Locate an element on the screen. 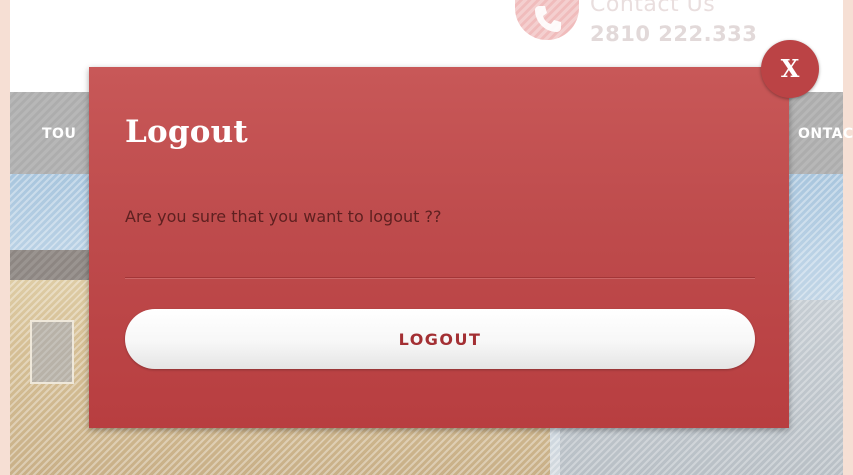 This screenshot has height=475, width=853. modal-divider is located at coordinates (440, 278).